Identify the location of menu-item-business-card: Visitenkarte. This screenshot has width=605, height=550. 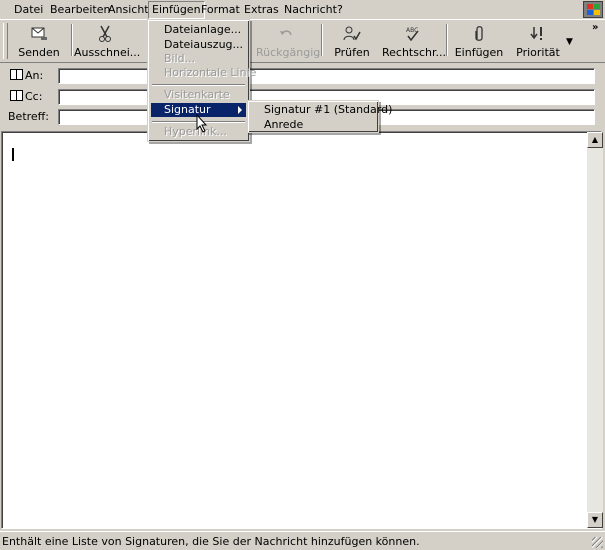
(198, 95).